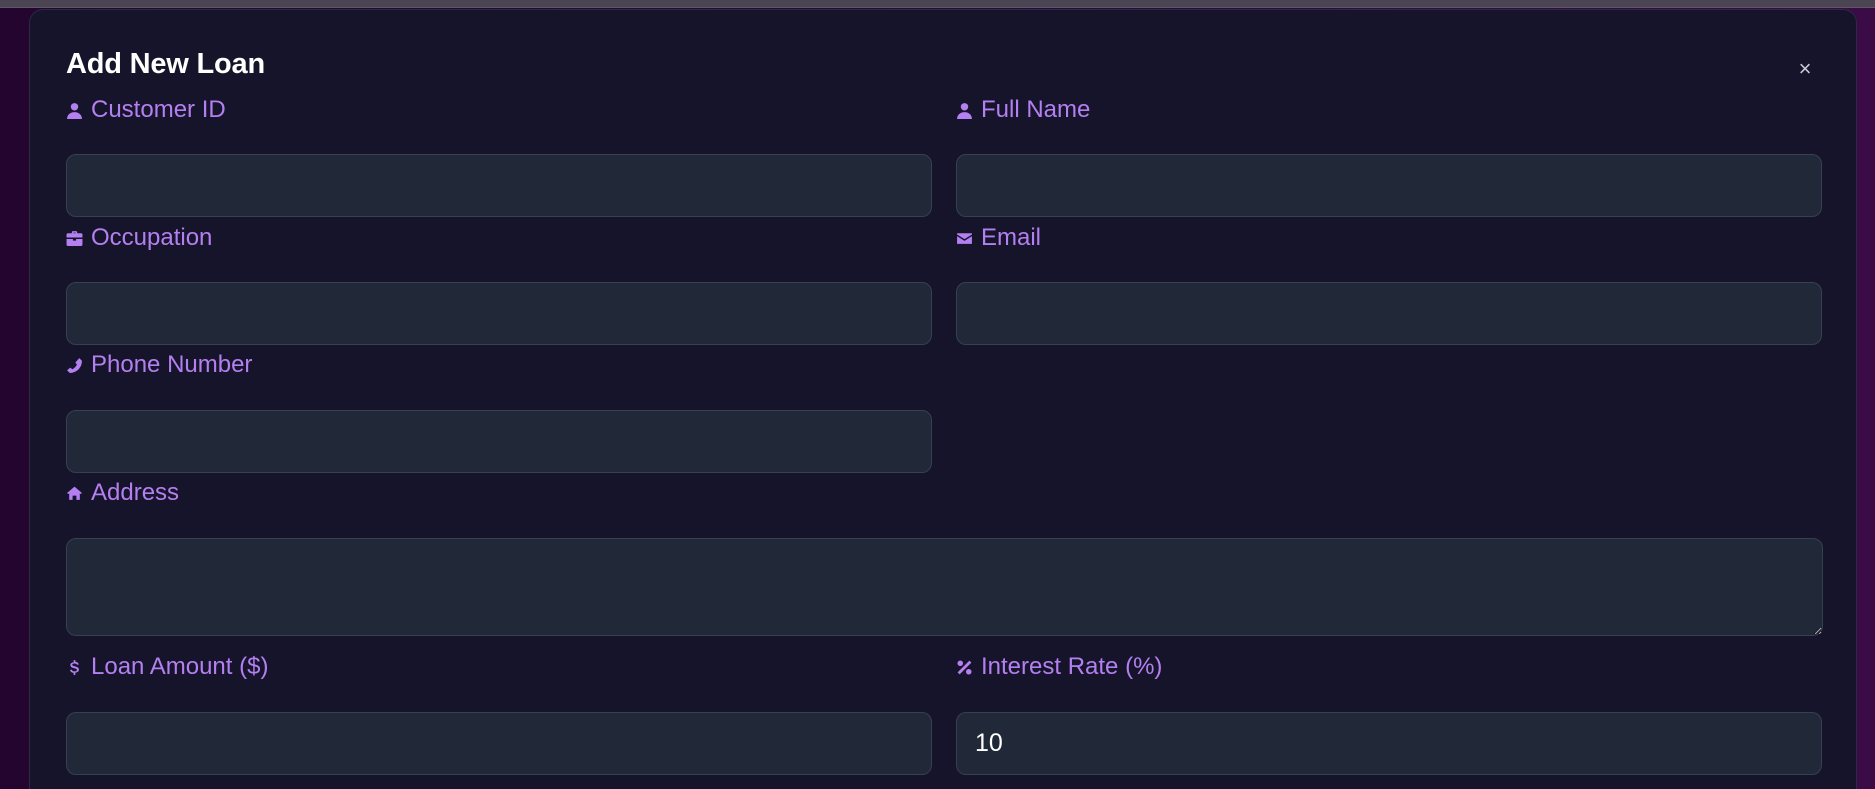 The height and width of the screenshot is (789, 1875). What do you see at coordinates (1036, 109) in the screenshot?
I see `full-name-label-text: Full Name` at bounding box center [1036, 109].